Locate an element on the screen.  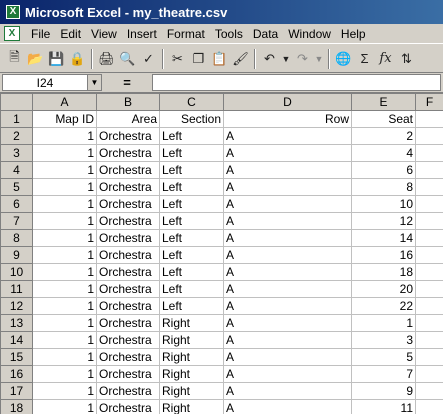
cell-c17: Right is located at coordinates (191, 391).